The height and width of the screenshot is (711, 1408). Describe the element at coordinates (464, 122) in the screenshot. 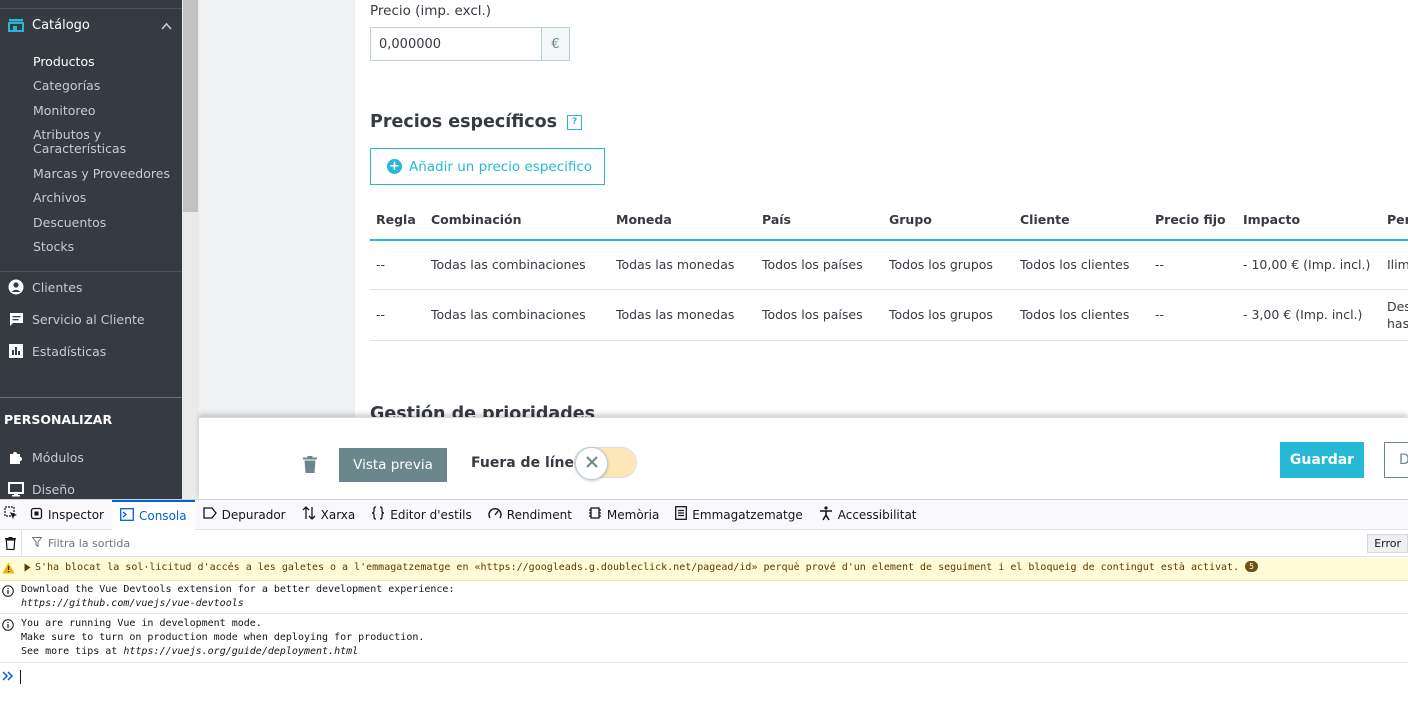

I see `section-title-text: Precios específicos` at that location.